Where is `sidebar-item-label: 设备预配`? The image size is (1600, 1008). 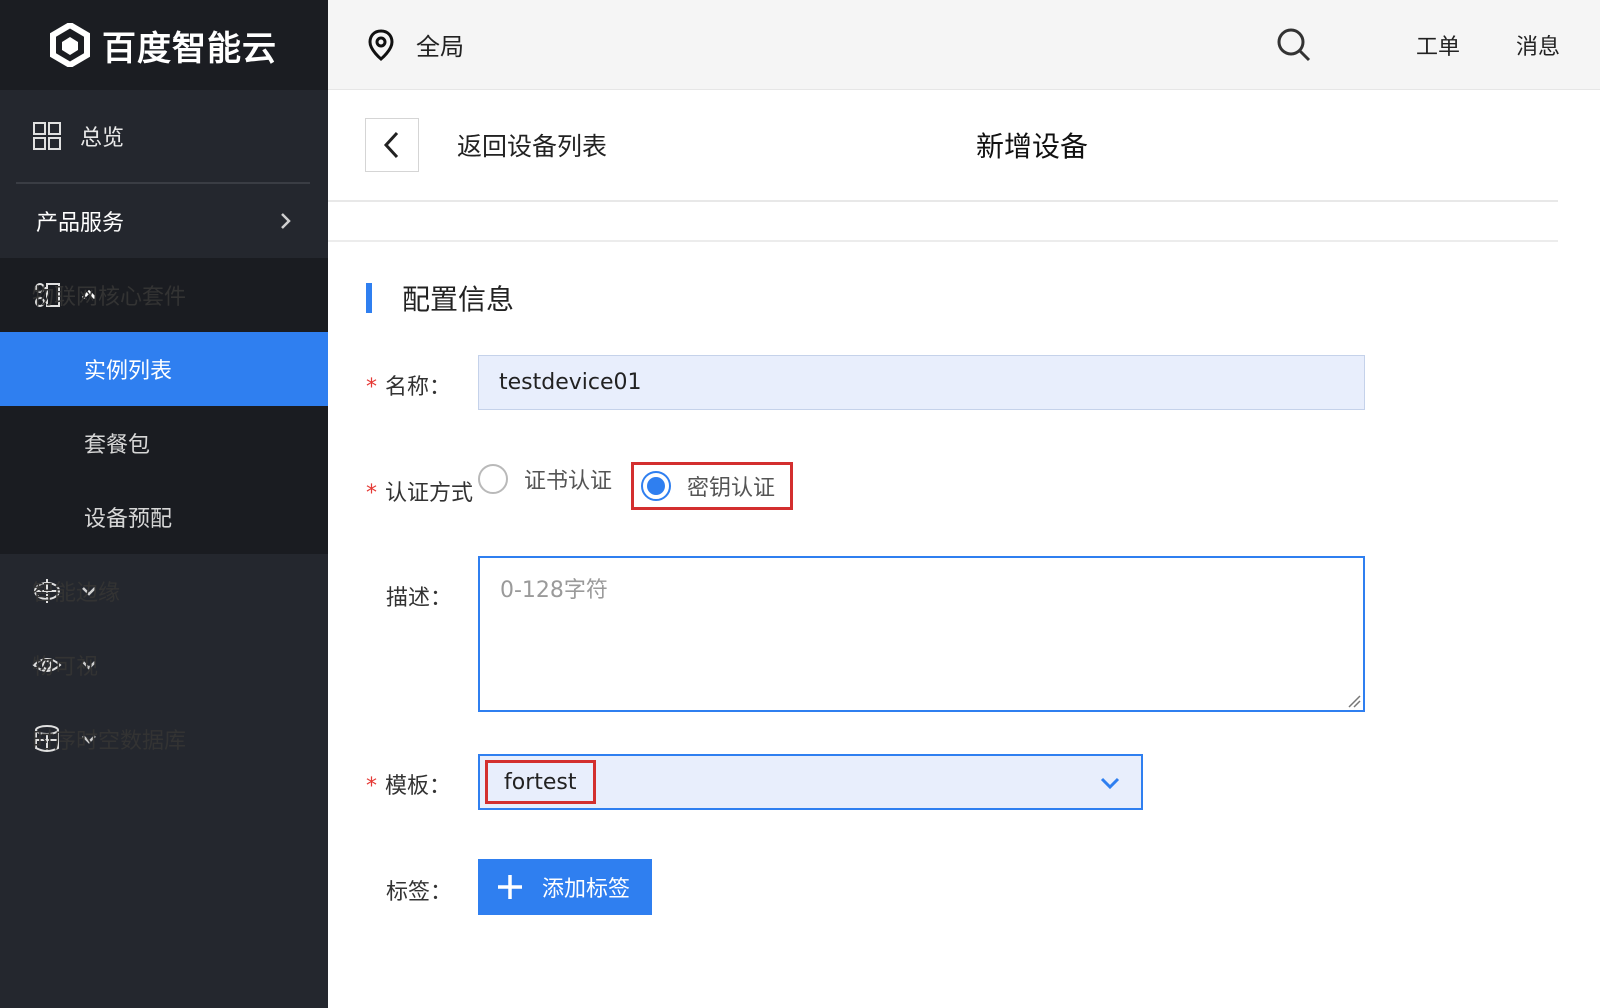 sidebar-item-label: 设备预配 is located at coordinates (128, 519).